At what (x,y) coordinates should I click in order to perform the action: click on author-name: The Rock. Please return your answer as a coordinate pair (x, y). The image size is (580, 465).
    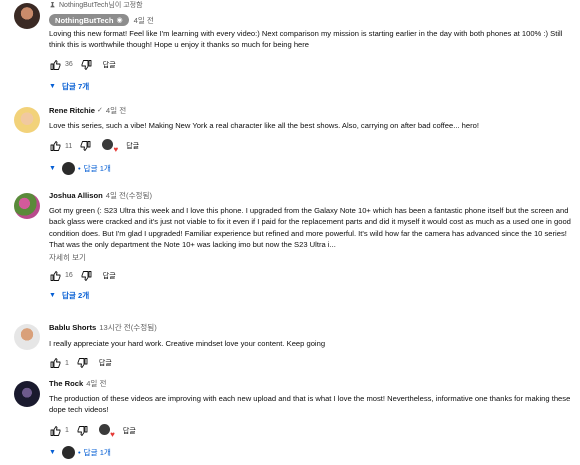
    Looking at the image, I should click on (66, 383).